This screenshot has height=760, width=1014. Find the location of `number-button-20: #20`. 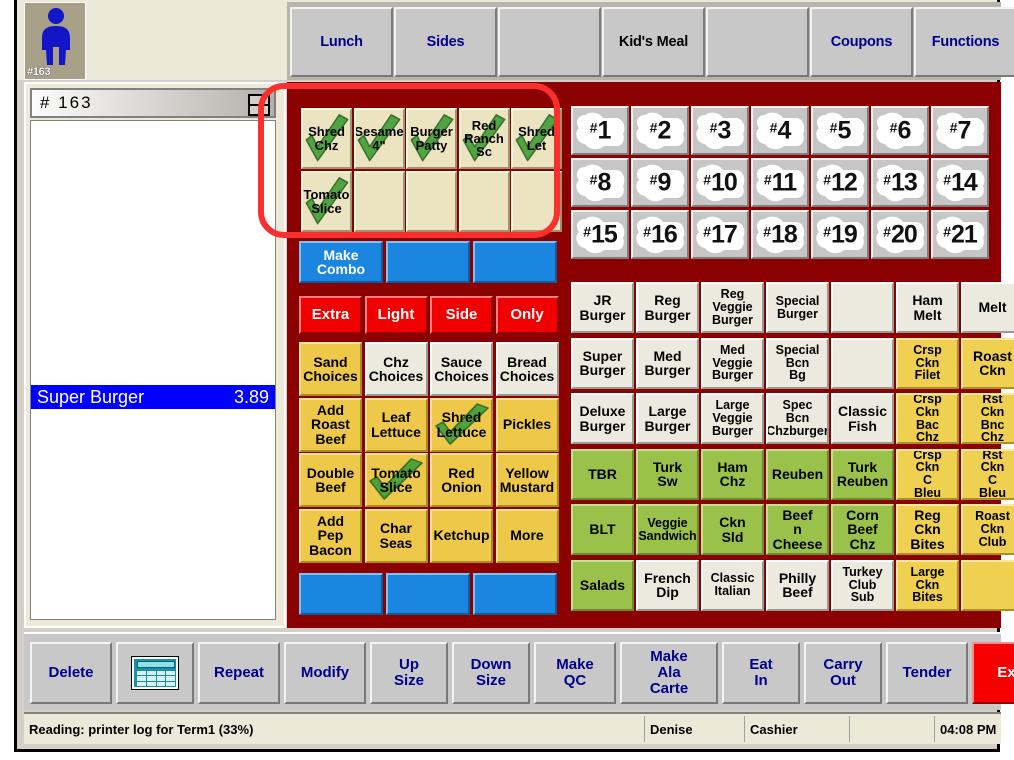

number-button-20: #20 is located at coordinates (900, 234).